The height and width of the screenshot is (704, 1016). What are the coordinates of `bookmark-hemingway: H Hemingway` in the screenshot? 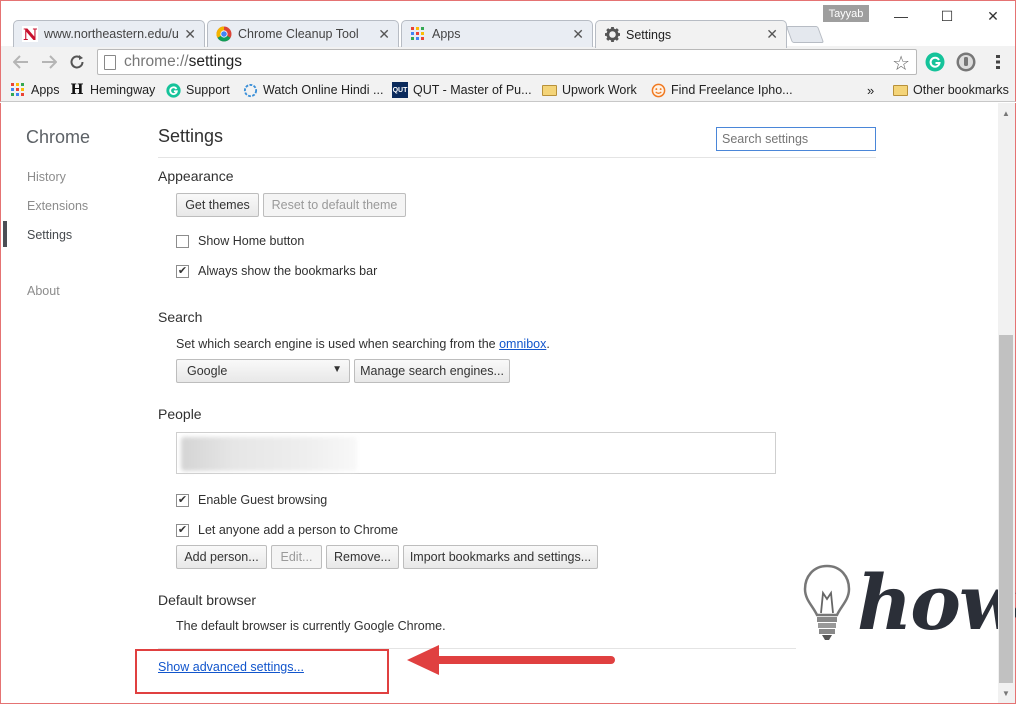 It's located at (112, 90).